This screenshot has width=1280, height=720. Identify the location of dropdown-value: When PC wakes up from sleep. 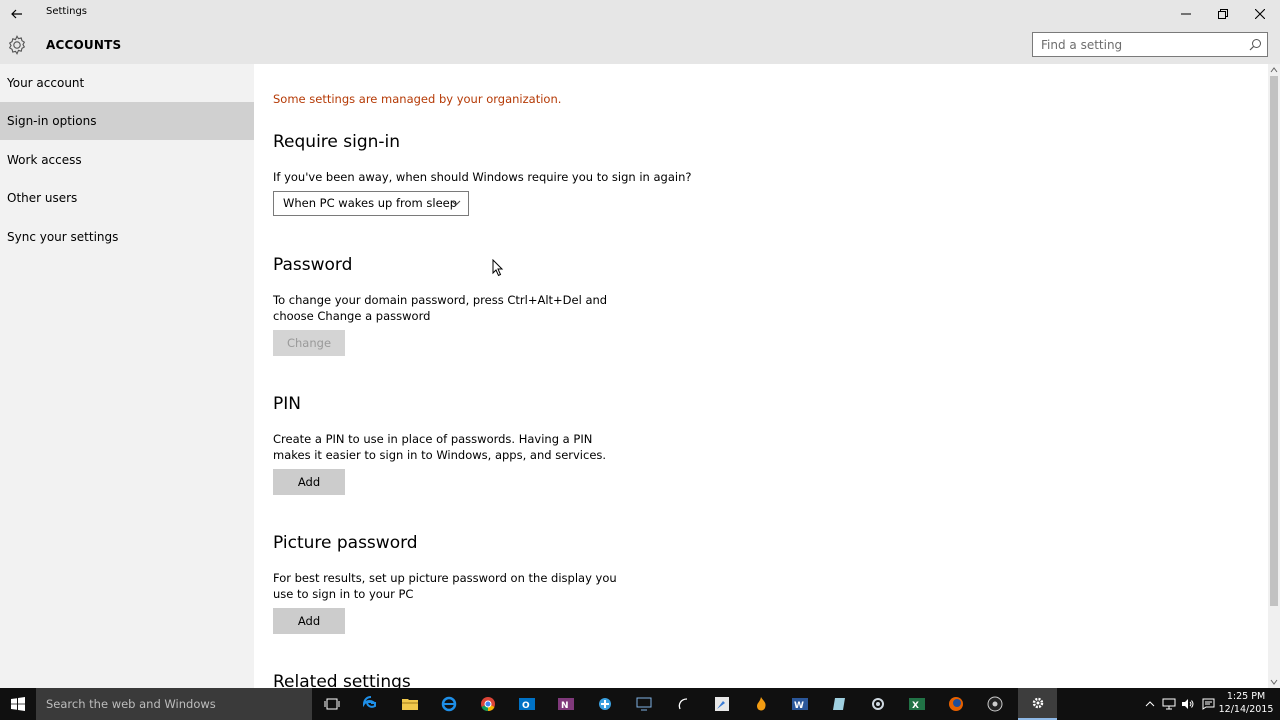
(370, 203).